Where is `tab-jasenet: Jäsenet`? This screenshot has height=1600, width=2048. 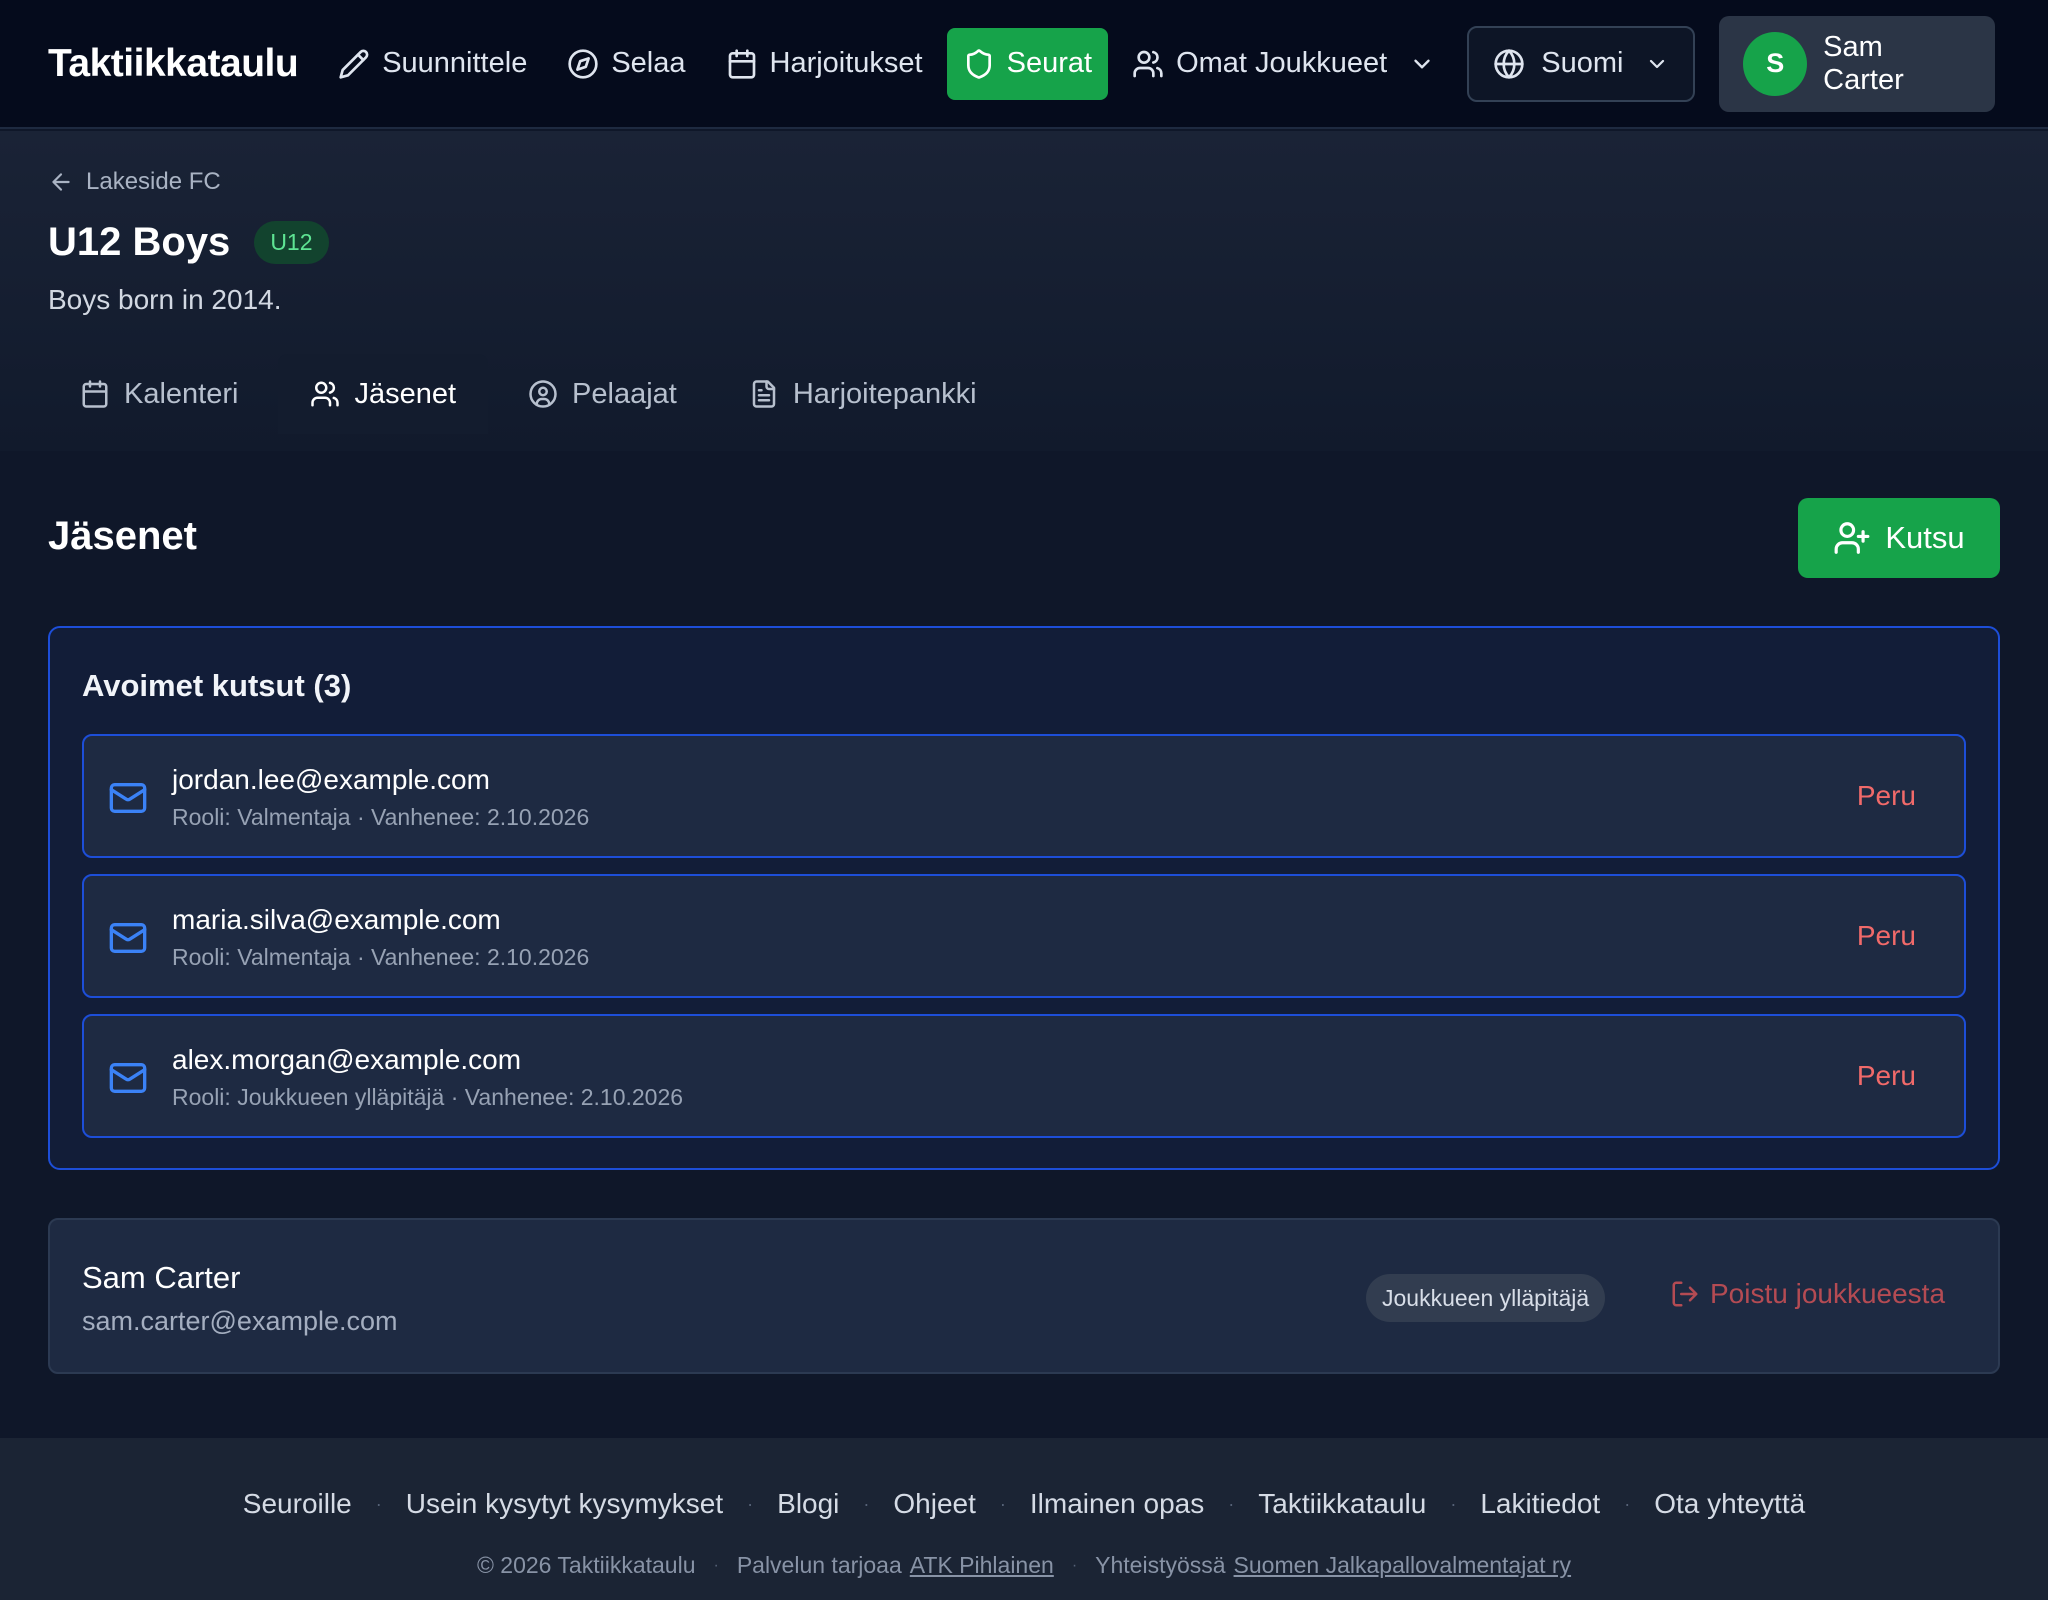
tab-jasenet: Jäsenet is located at coordinates (383, 394).